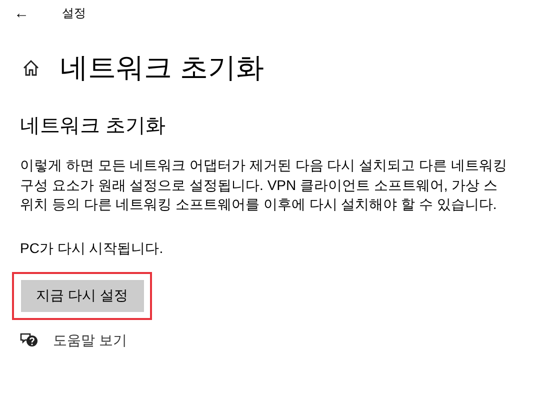 Image resolution: width=542 pixels, height=402 pixels. I want to click on description-text: 이렇게 하면 모든 네트워크 어댑터가 제거된 다음 다시 설치되고 다른 네트워킹 구성 요소가 원래 설정으로 설정됩니다. VPN 클라이언트 소프트웨어, 가상 스위치 등의 다른 네트워킹 소프트웨어를 이후에 다시 설치해야 할 수 있습니다., so click(264, 185).